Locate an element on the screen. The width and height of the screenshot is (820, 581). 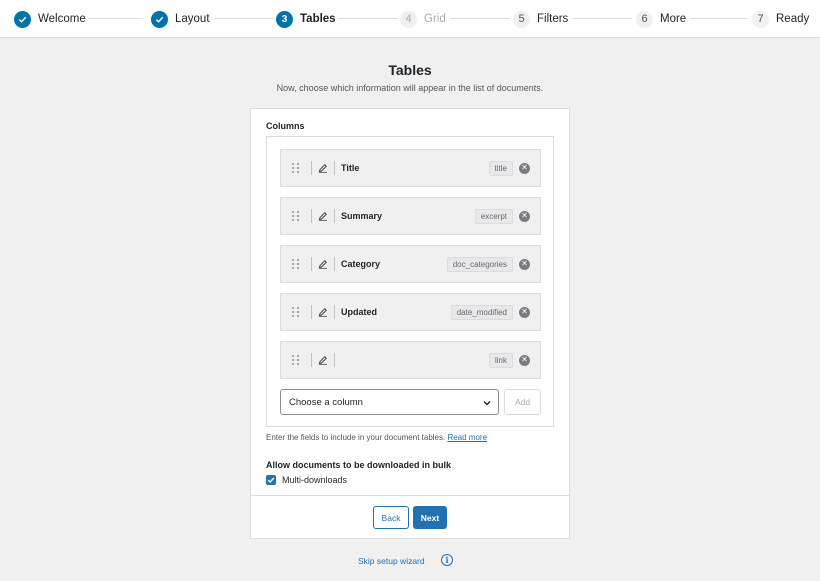
multi-downloads-option: Multi-downloads is located at coordinates (306, 480).